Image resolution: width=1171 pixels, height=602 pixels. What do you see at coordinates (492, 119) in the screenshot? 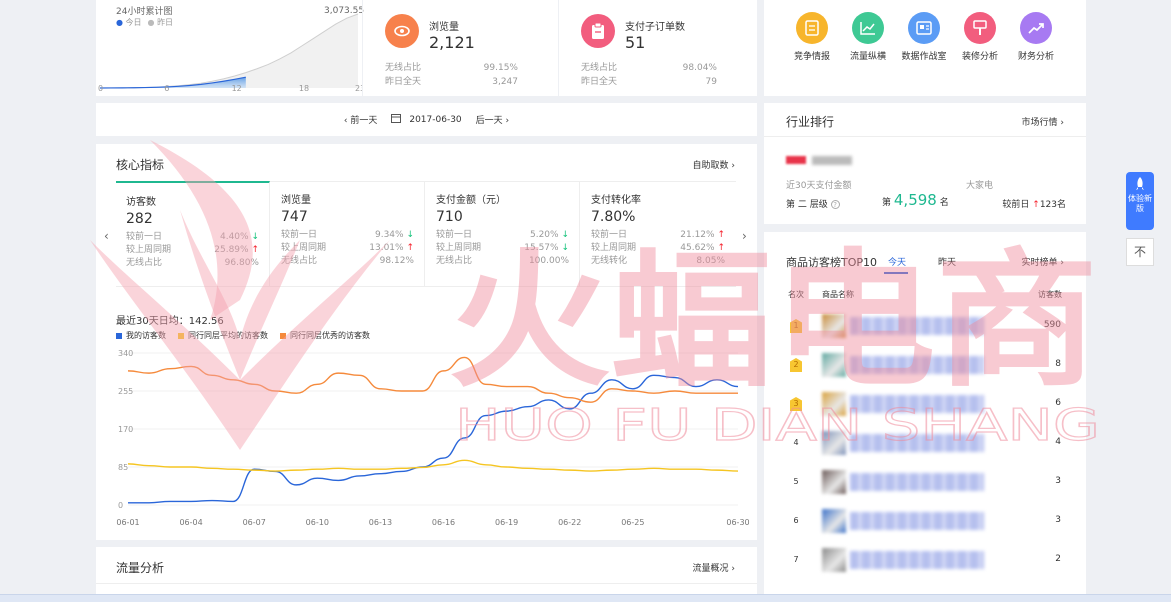
I see `next-day-button: 后一天 ›` at bounding box center [492, 119].